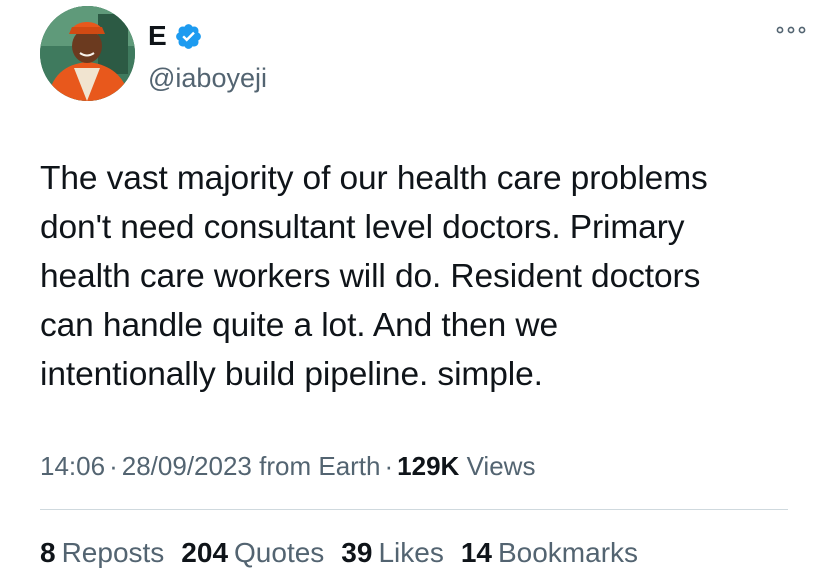 The height and width of the screenshot is (587, 828). What do you see at coordinates (72, 466) in the screenshot?
I see `tweet-time: 14:06` at bounding box center [72, 466].